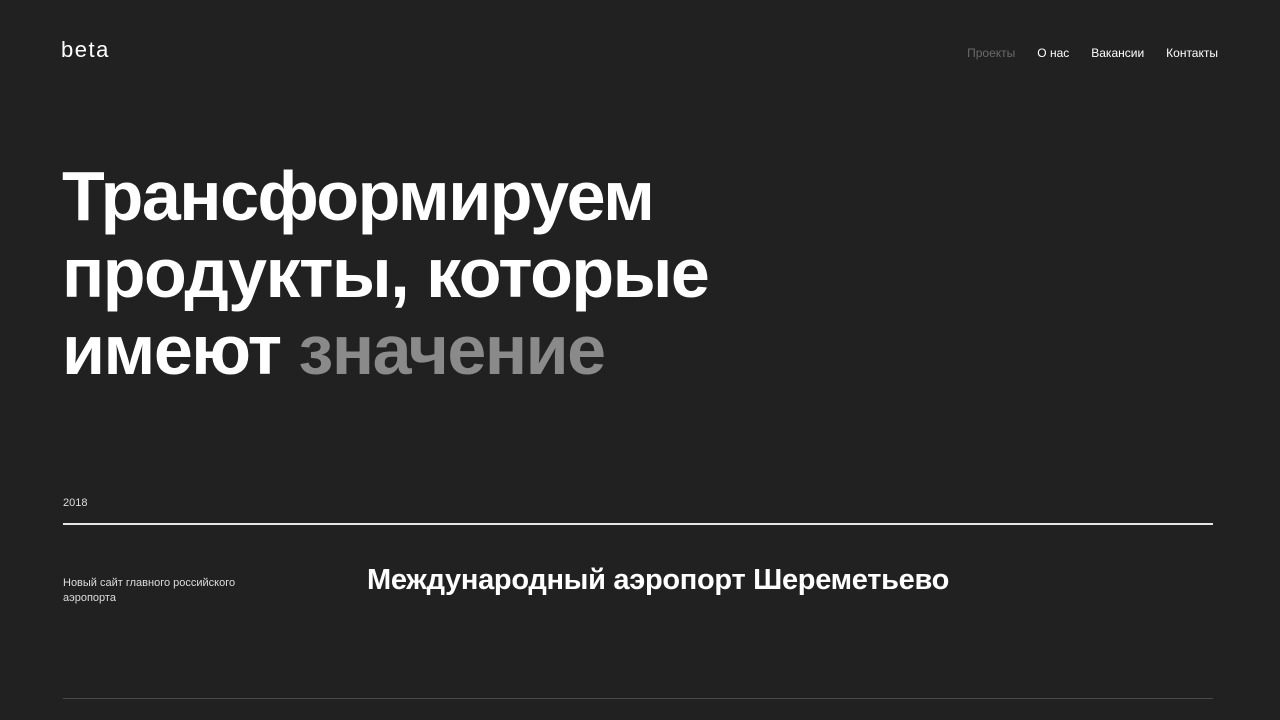 The height and width of the screenshot is (720, 1280). I want to click on logo: beta, so click(85, 50).